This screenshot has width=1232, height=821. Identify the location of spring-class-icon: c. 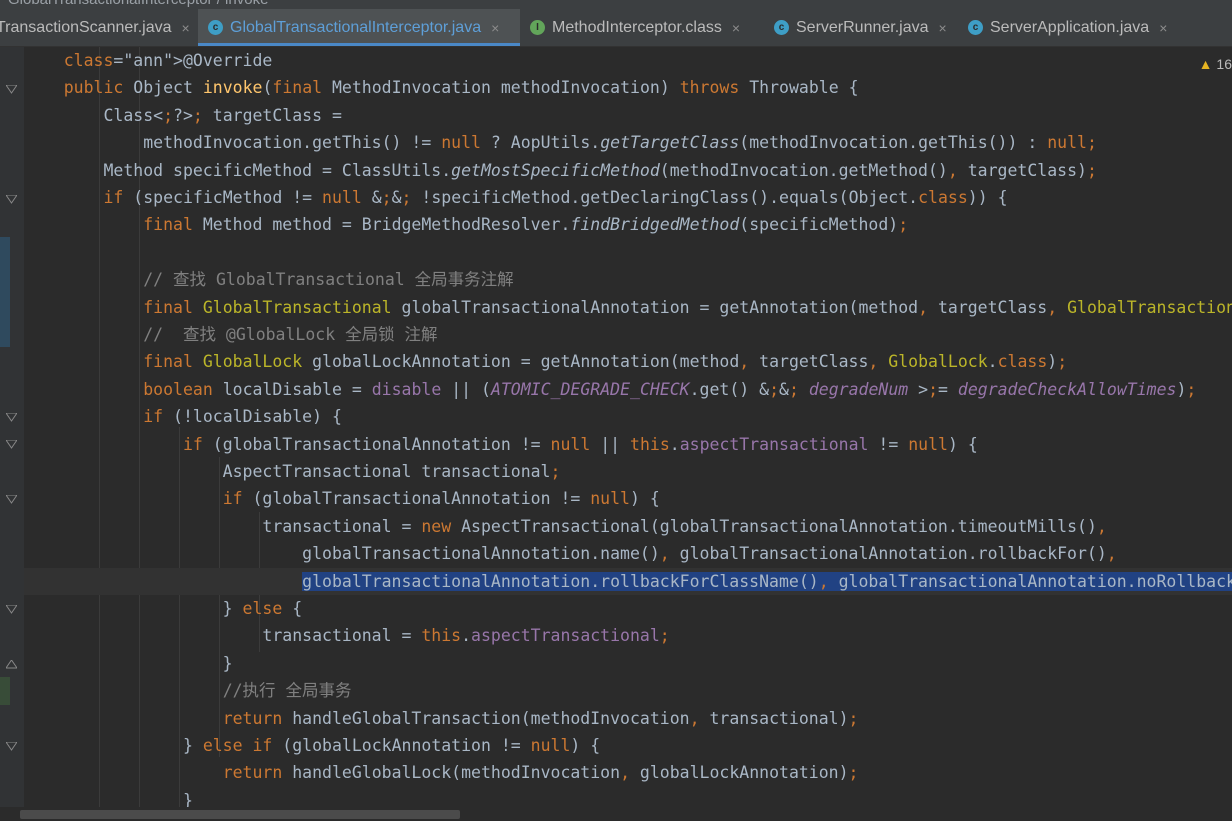
(975, 27).